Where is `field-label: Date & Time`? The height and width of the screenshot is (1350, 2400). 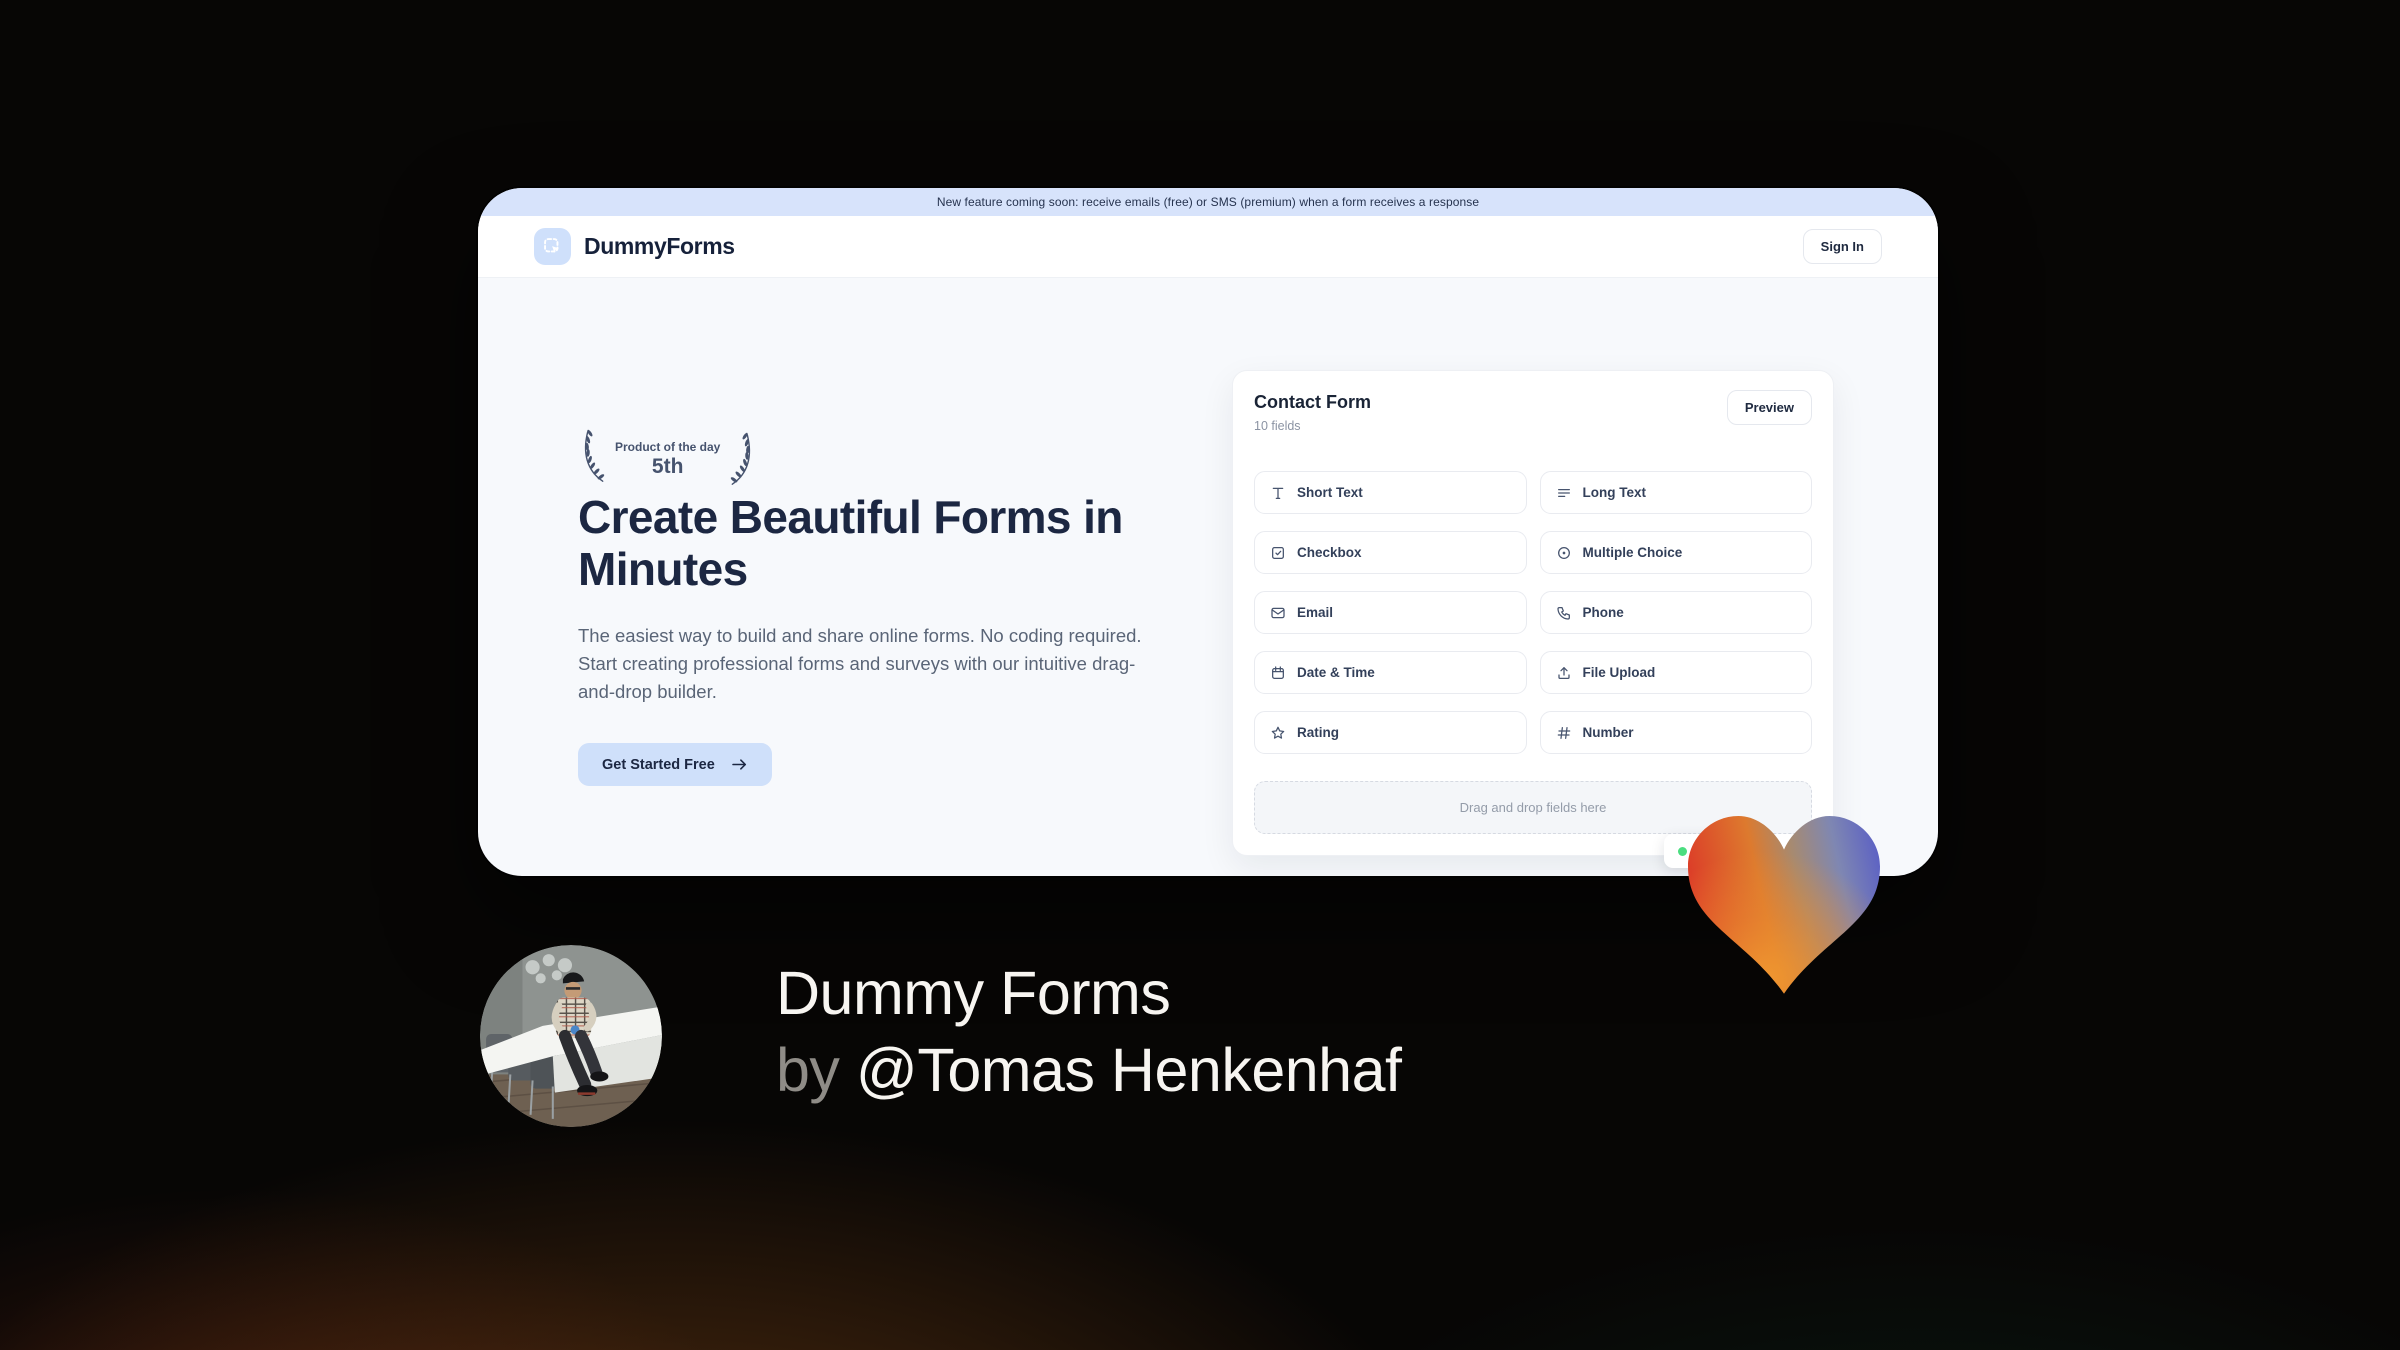
field-label: Date & Time is located at coordinates (1336, 672).